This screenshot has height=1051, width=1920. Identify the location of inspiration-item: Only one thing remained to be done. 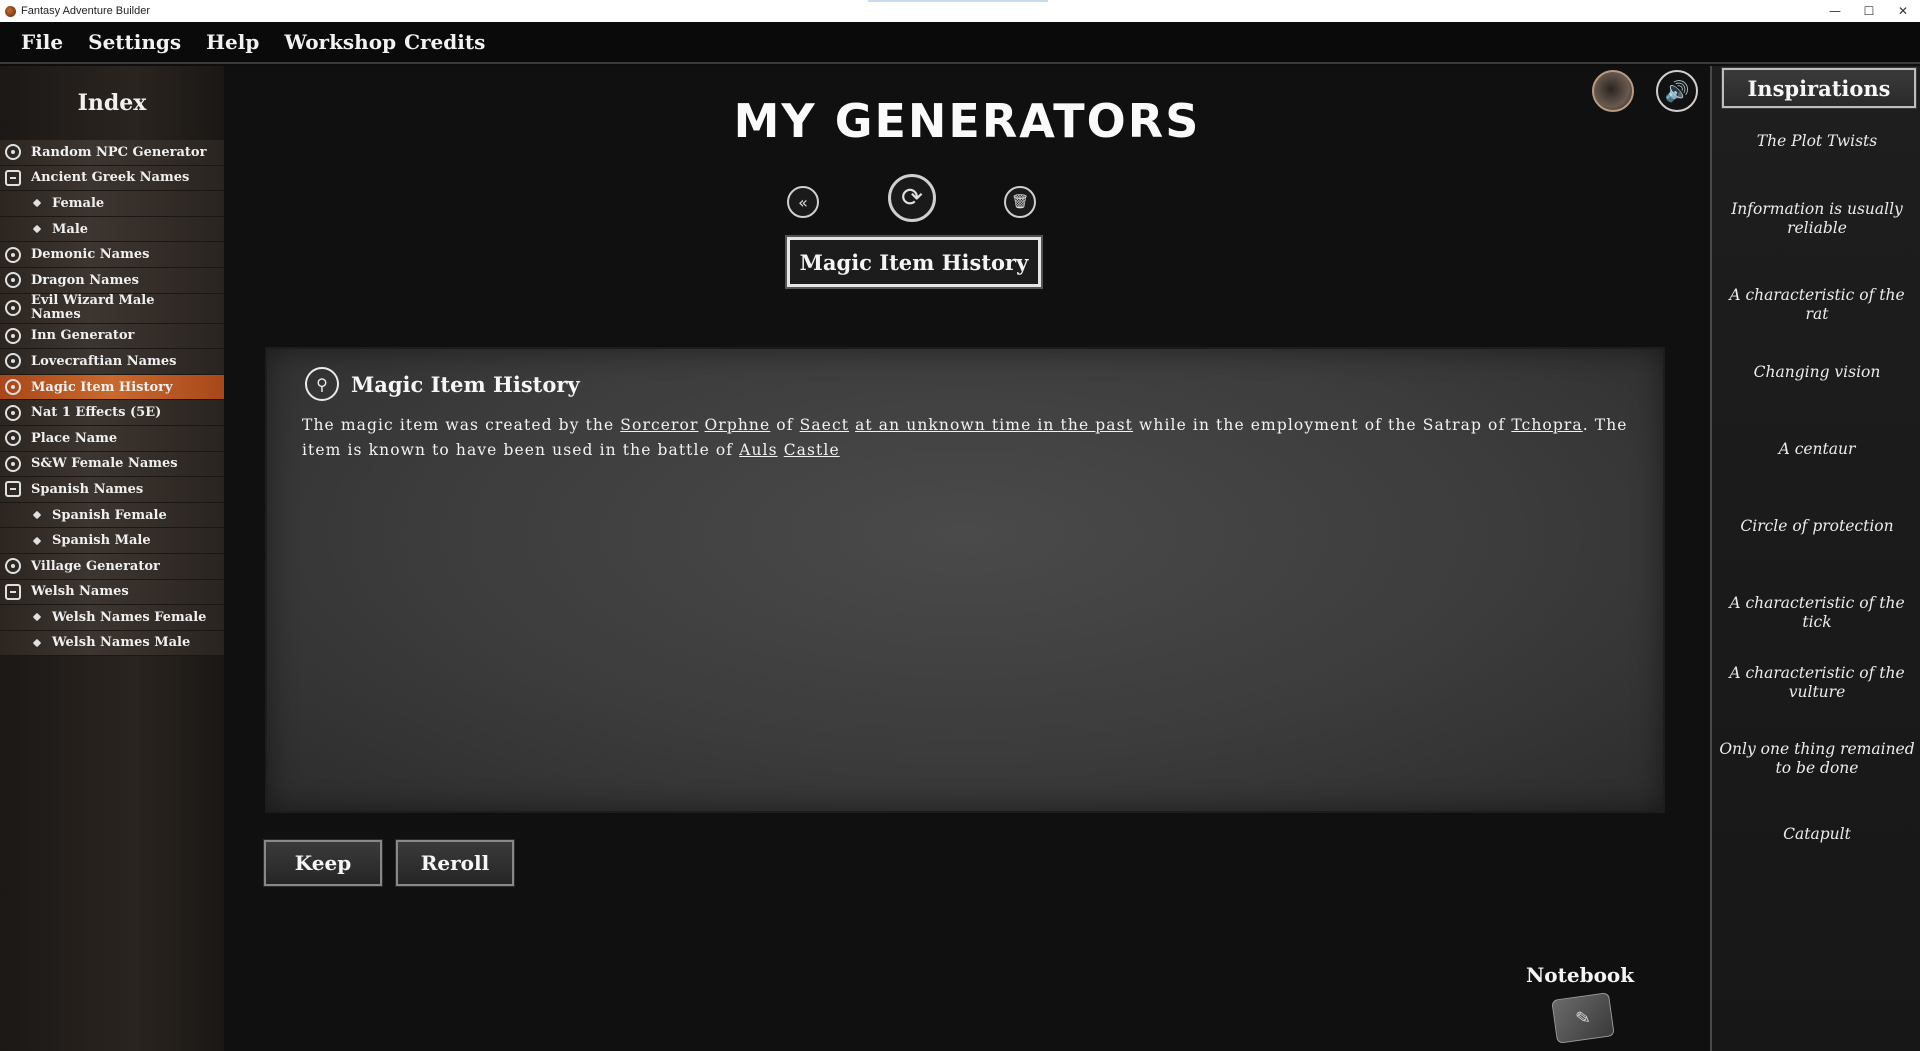
(1817, 759).